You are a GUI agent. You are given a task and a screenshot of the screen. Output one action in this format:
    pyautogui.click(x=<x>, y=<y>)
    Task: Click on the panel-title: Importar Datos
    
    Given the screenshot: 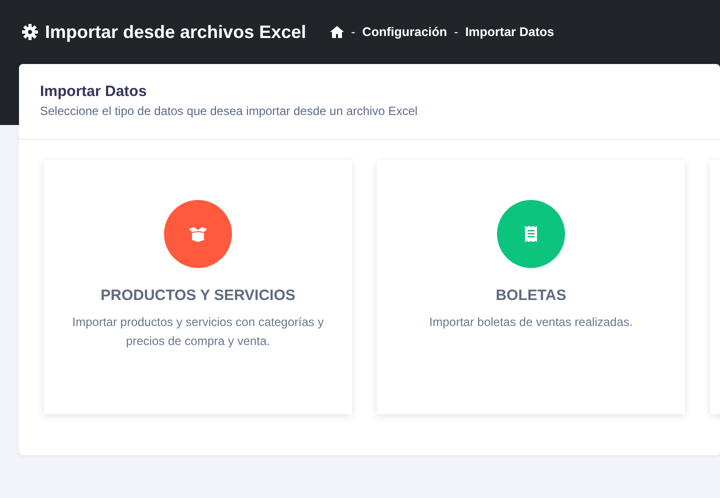 What is the action you would take?
    pyautogui.click(x=94, y=91)
    